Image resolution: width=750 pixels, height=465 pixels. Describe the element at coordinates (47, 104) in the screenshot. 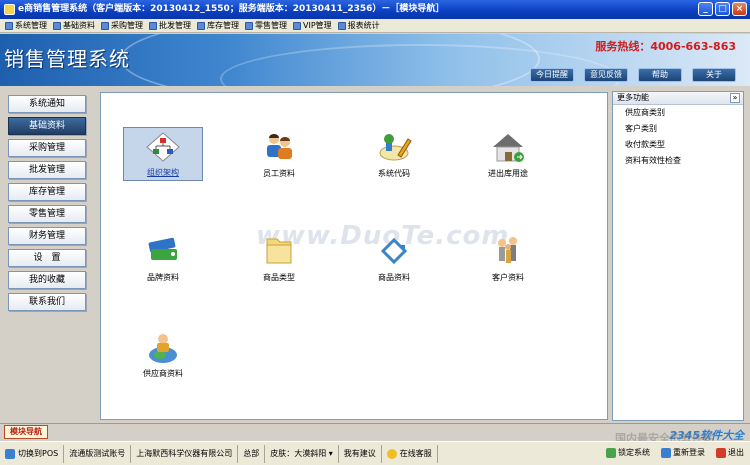

I see `nav-system-notice: 系统通知` at that location.